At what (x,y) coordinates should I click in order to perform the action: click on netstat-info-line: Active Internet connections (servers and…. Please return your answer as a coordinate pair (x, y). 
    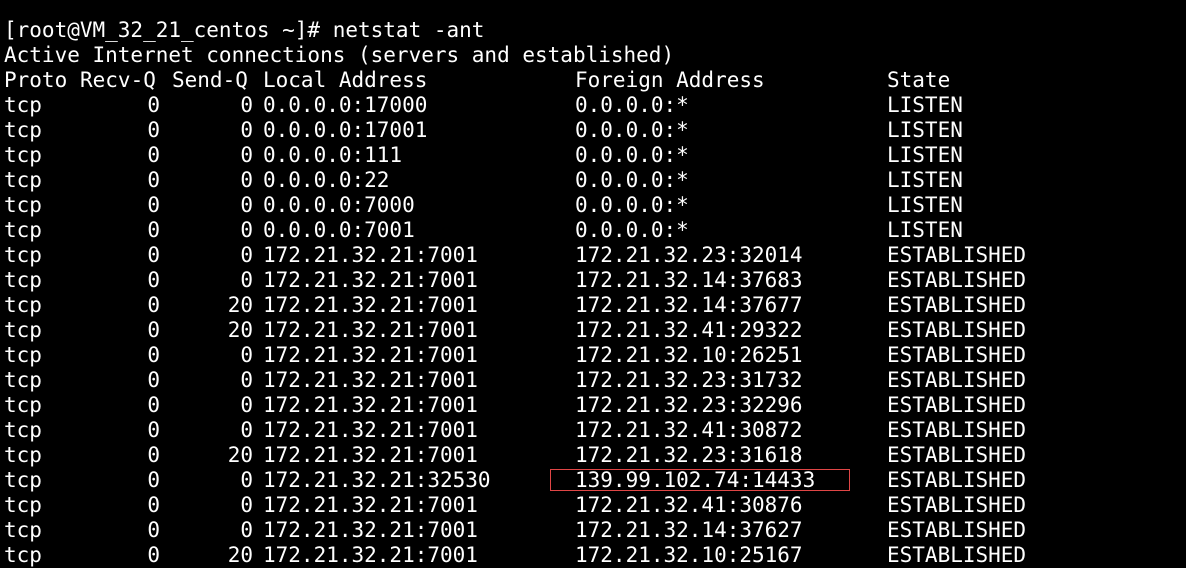
    Looking at the image, I should click on (339, 55).